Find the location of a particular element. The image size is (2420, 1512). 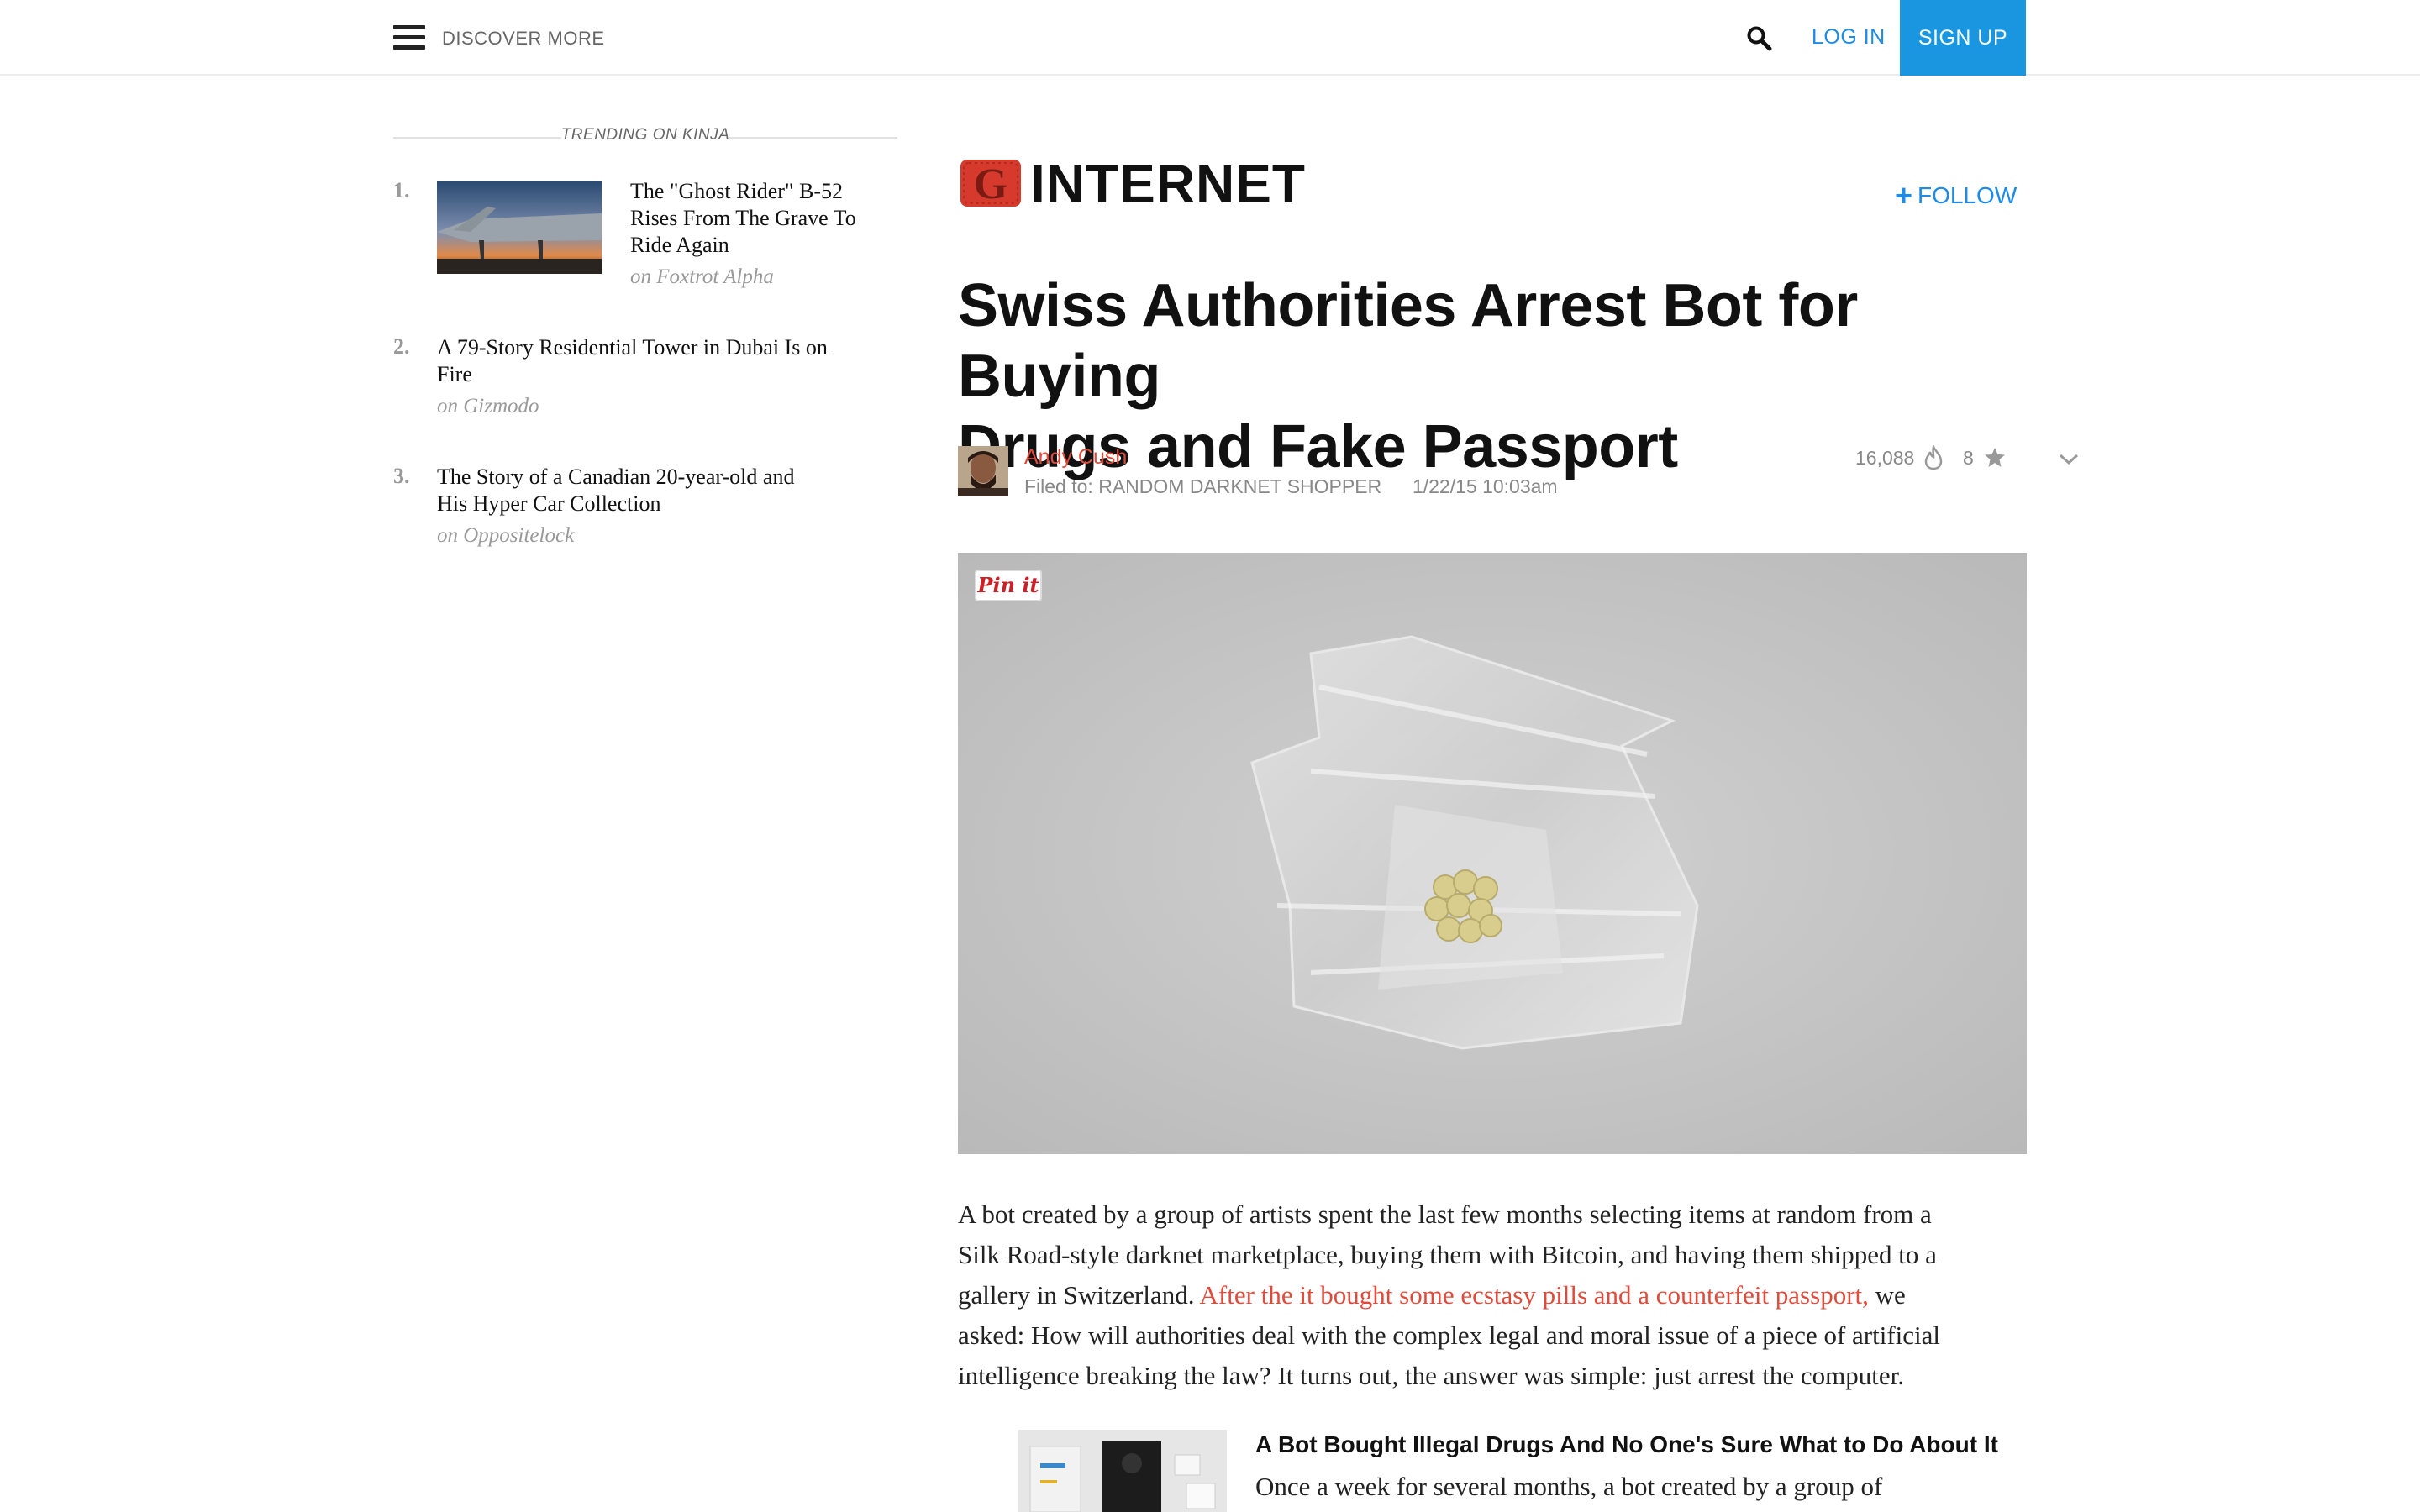

follow-button: + FOLLOW is located at coordinates (1956, 195).